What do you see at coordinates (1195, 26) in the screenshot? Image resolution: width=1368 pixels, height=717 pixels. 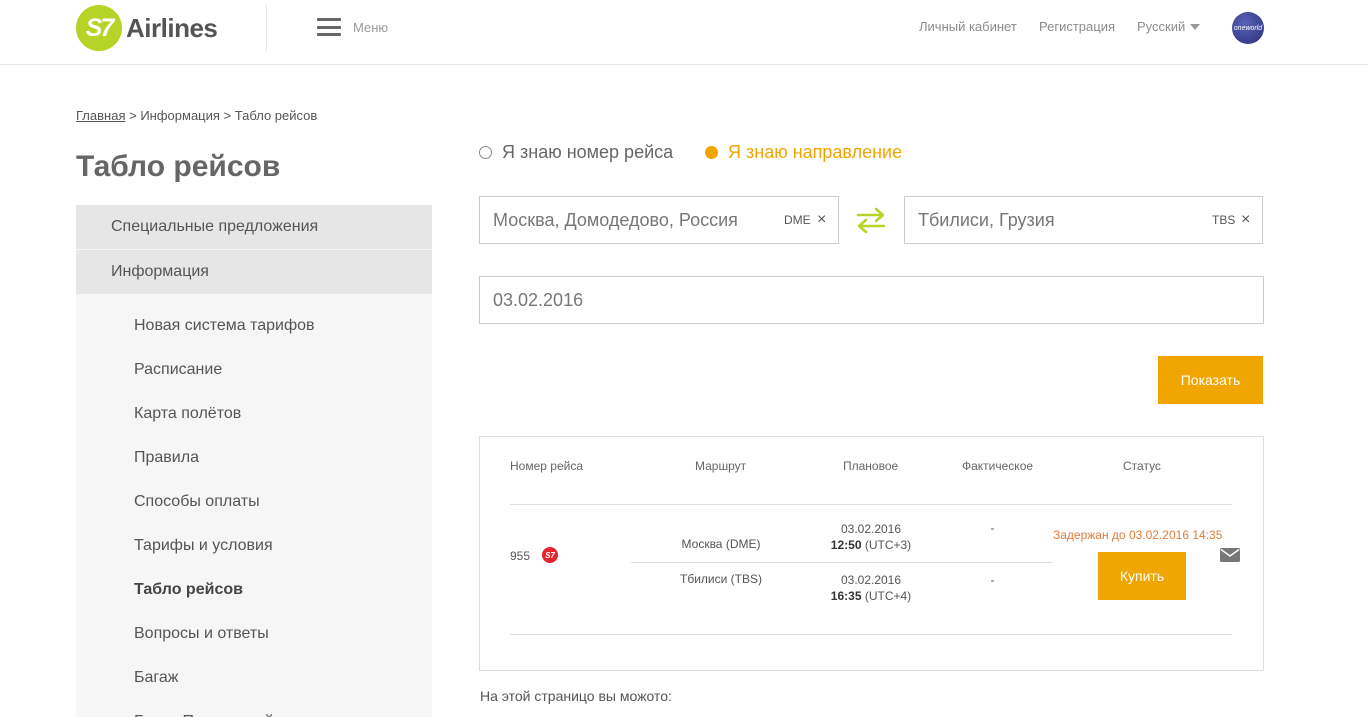 I see `chevron-down-icon` at bounding box center [1195, 26].